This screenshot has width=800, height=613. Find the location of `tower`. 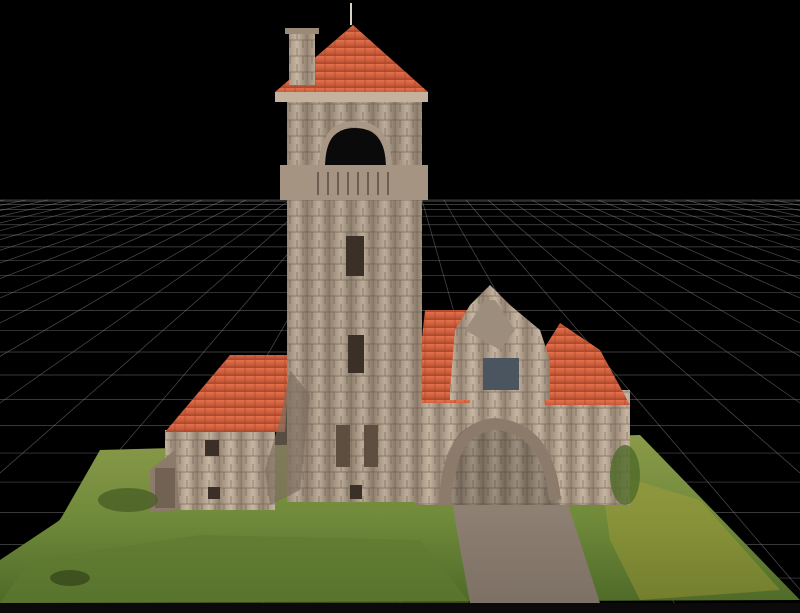

tower is located at coordinates (346, 298).